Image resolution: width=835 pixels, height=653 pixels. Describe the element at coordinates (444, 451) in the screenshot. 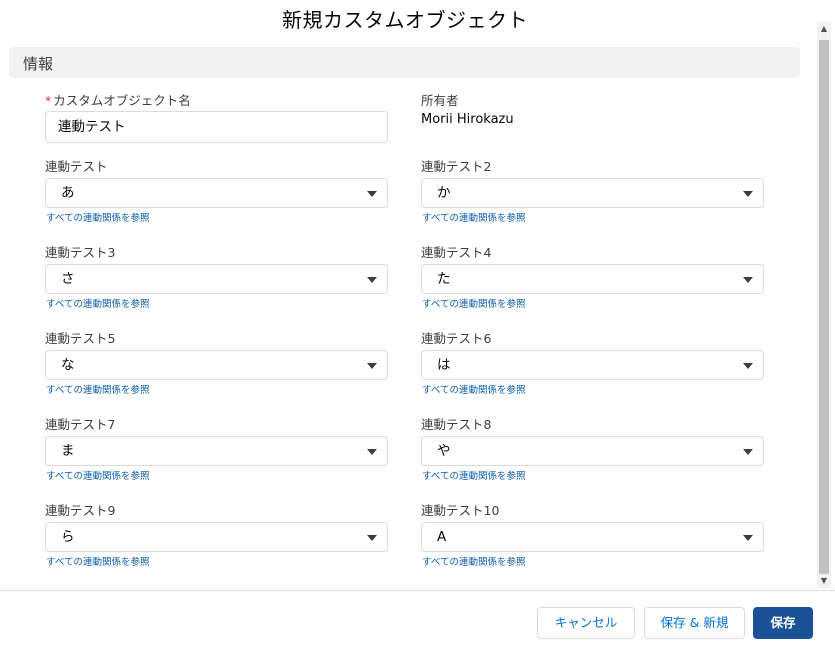

I see `select-value: や` at that location.